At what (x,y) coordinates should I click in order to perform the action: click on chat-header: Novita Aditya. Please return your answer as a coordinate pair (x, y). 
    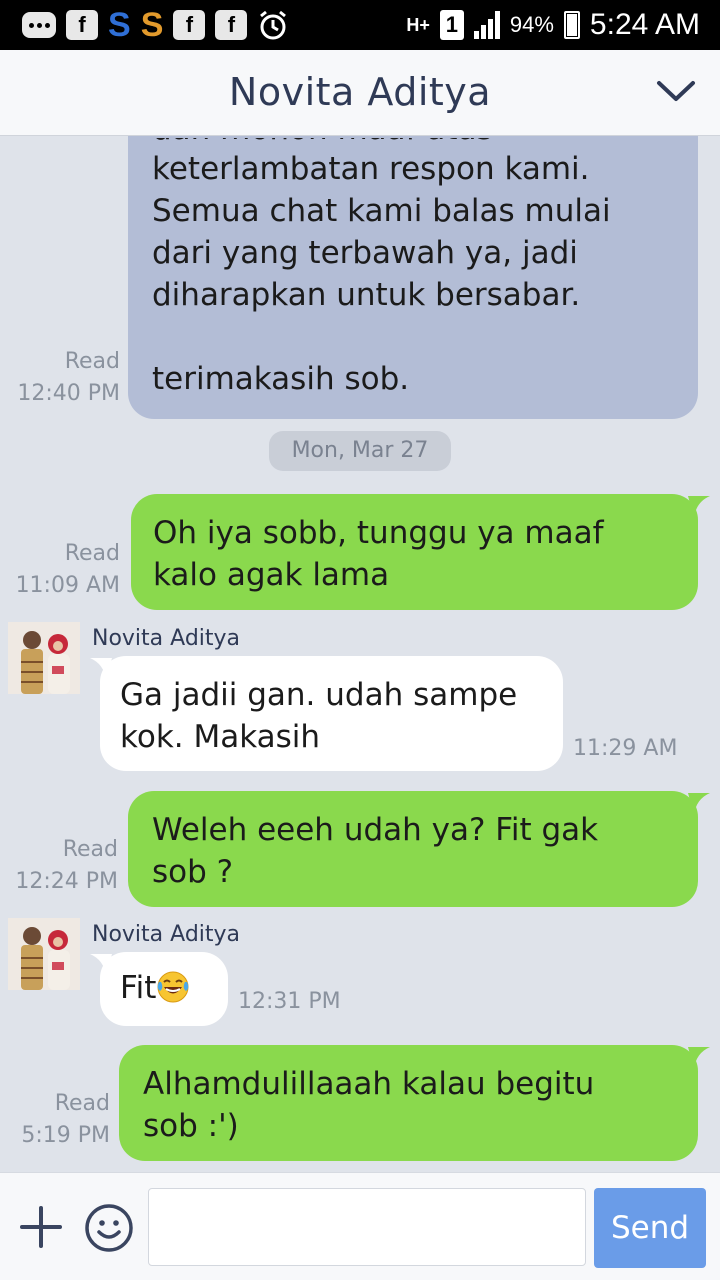
    Looking at the image, I should click on (360, 93).